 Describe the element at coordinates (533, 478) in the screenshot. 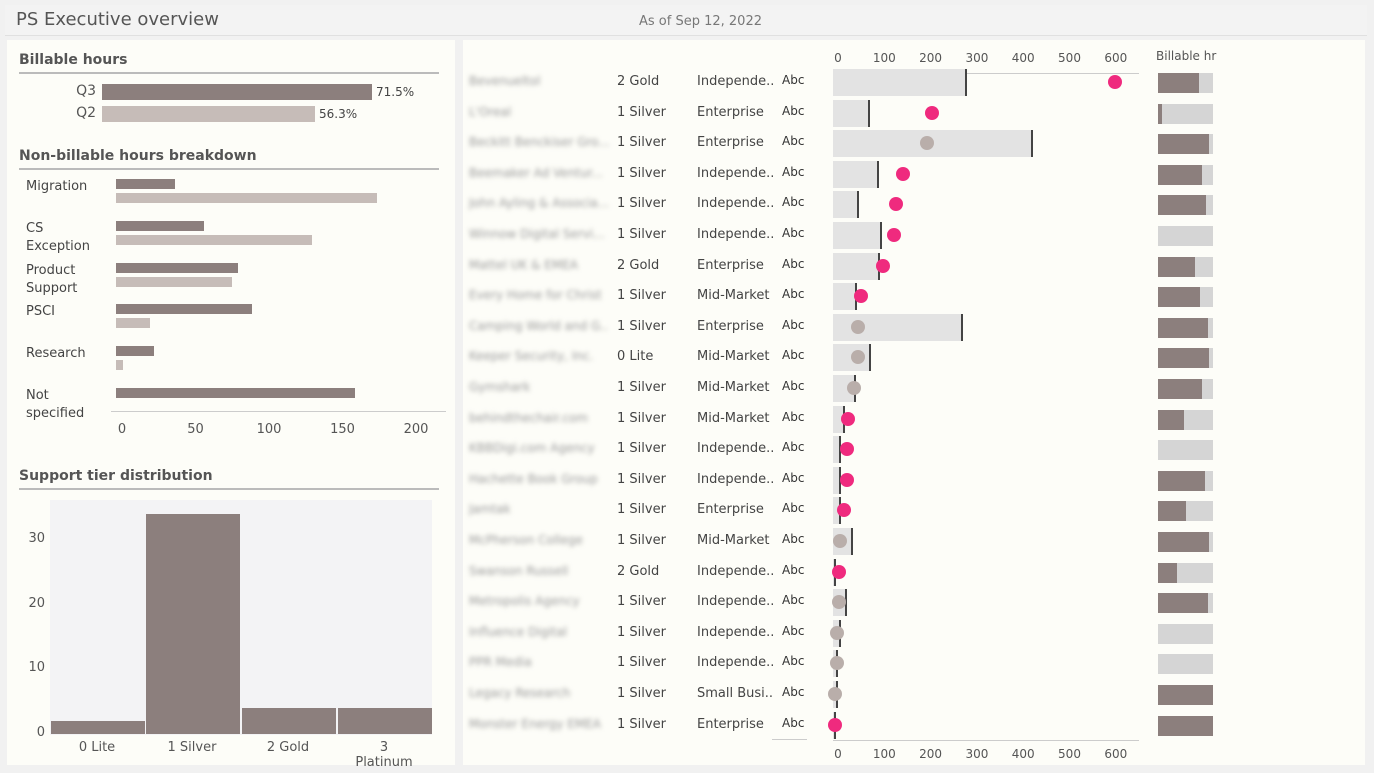

I see `account-name: Hachette Book Group` at that location.